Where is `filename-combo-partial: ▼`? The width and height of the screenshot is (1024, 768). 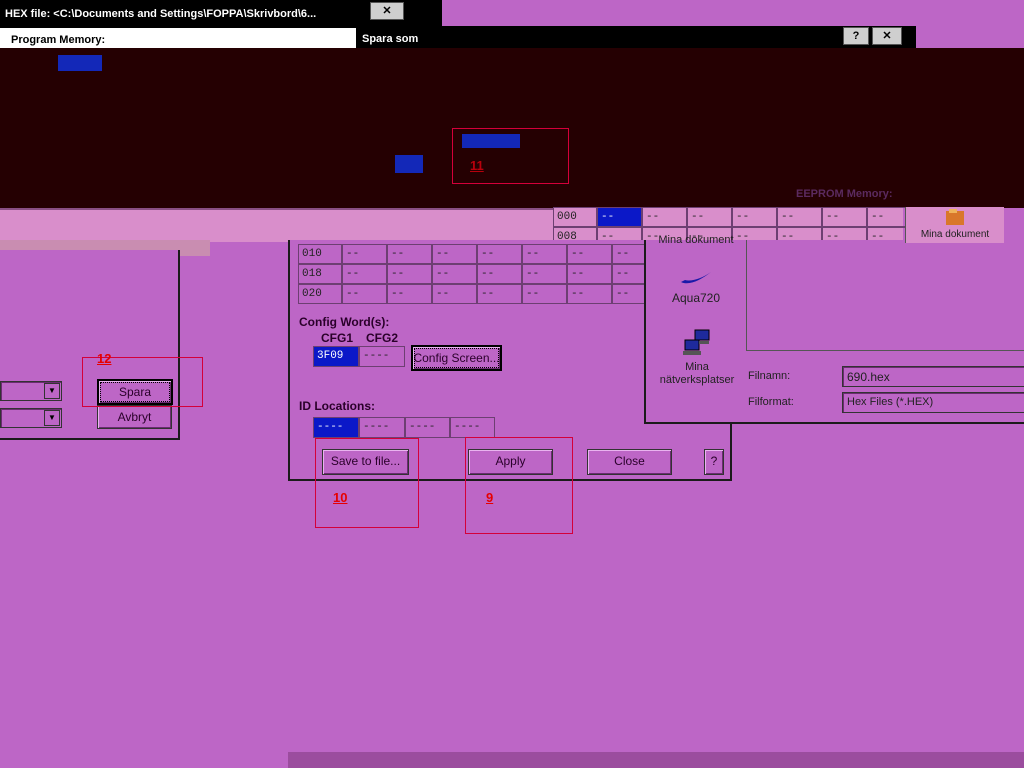 filename-combo-partial: ▼ is located at coordinates (31, 391).